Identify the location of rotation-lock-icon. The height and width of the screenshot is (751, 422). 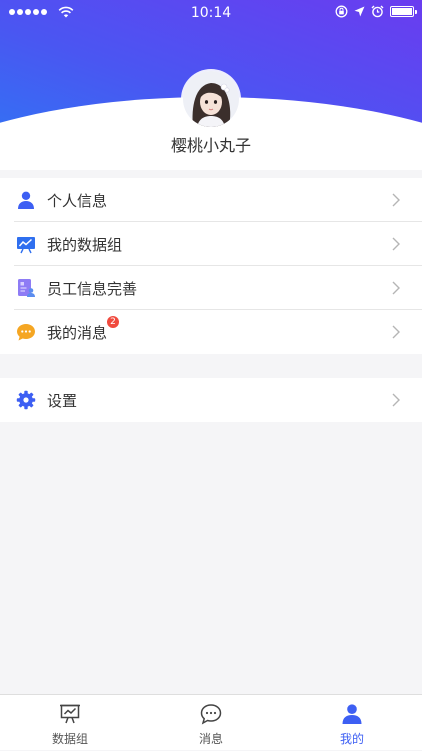
(341, 11).